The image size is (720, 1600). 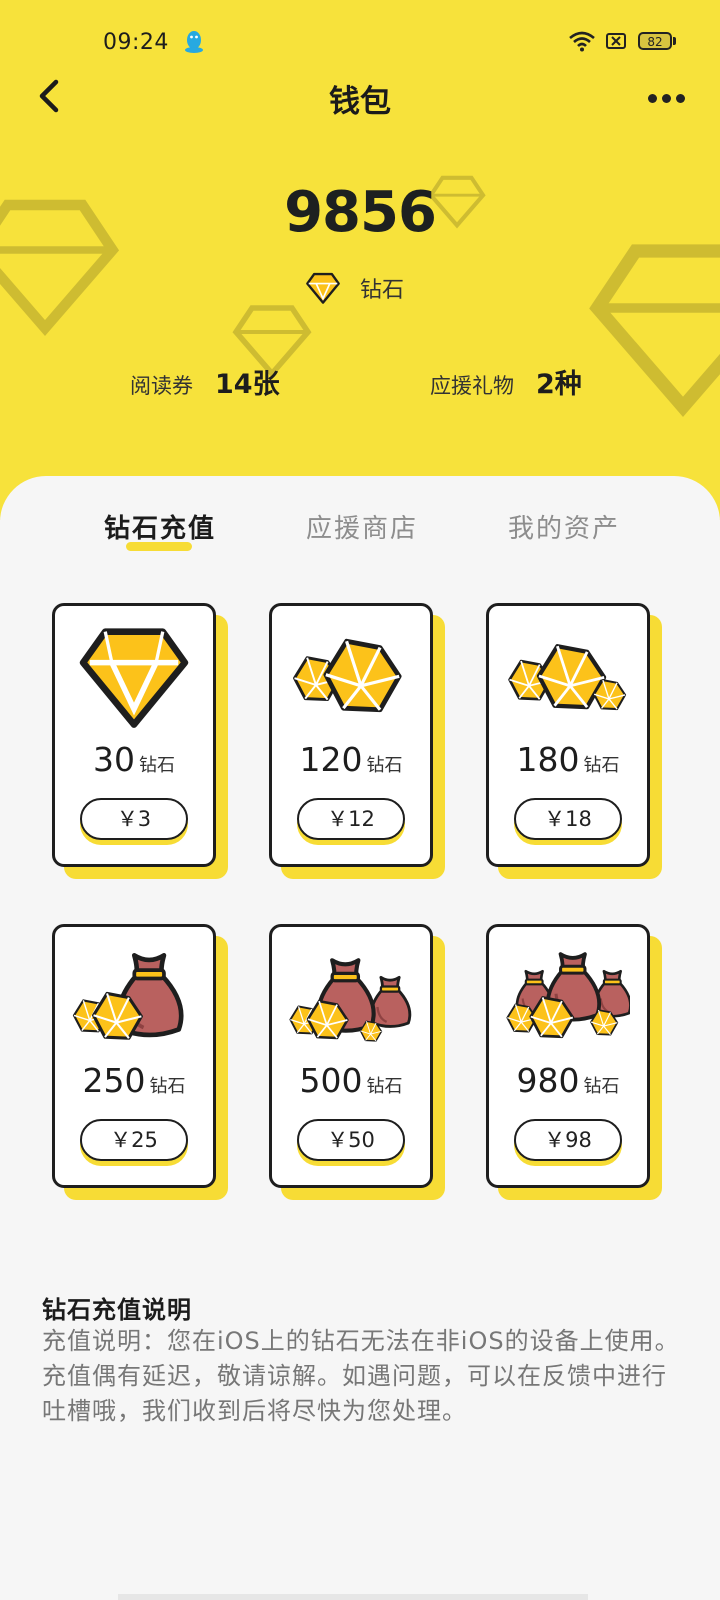 I want to click on balance-unit-label: 钻石, so click(x=382, y=290).